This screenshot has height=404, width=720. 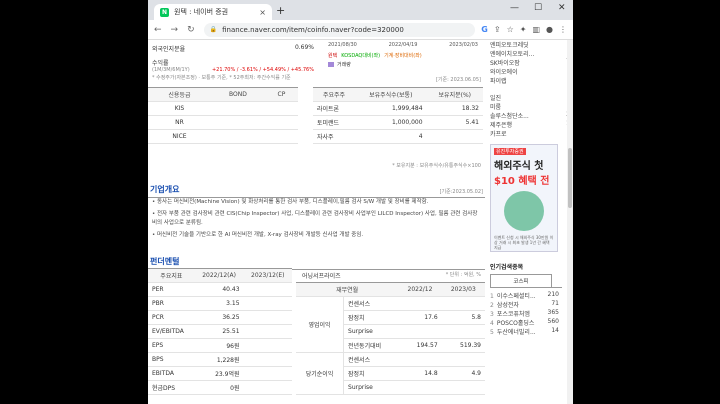 I want to click on table-row: 토미랜드 1,000,000 5.41, so click(x=398, y=122).